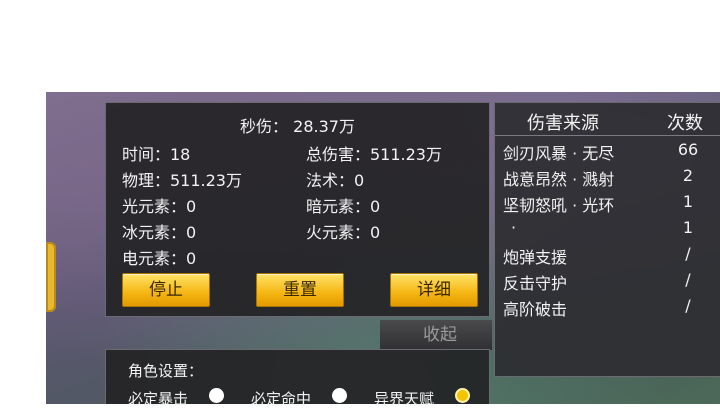 The width and height of the screenshot is (720, 409). Describe the element at coordinates (324, 126) in the screenshot. I see `dps-value: 28.37万` at that location.